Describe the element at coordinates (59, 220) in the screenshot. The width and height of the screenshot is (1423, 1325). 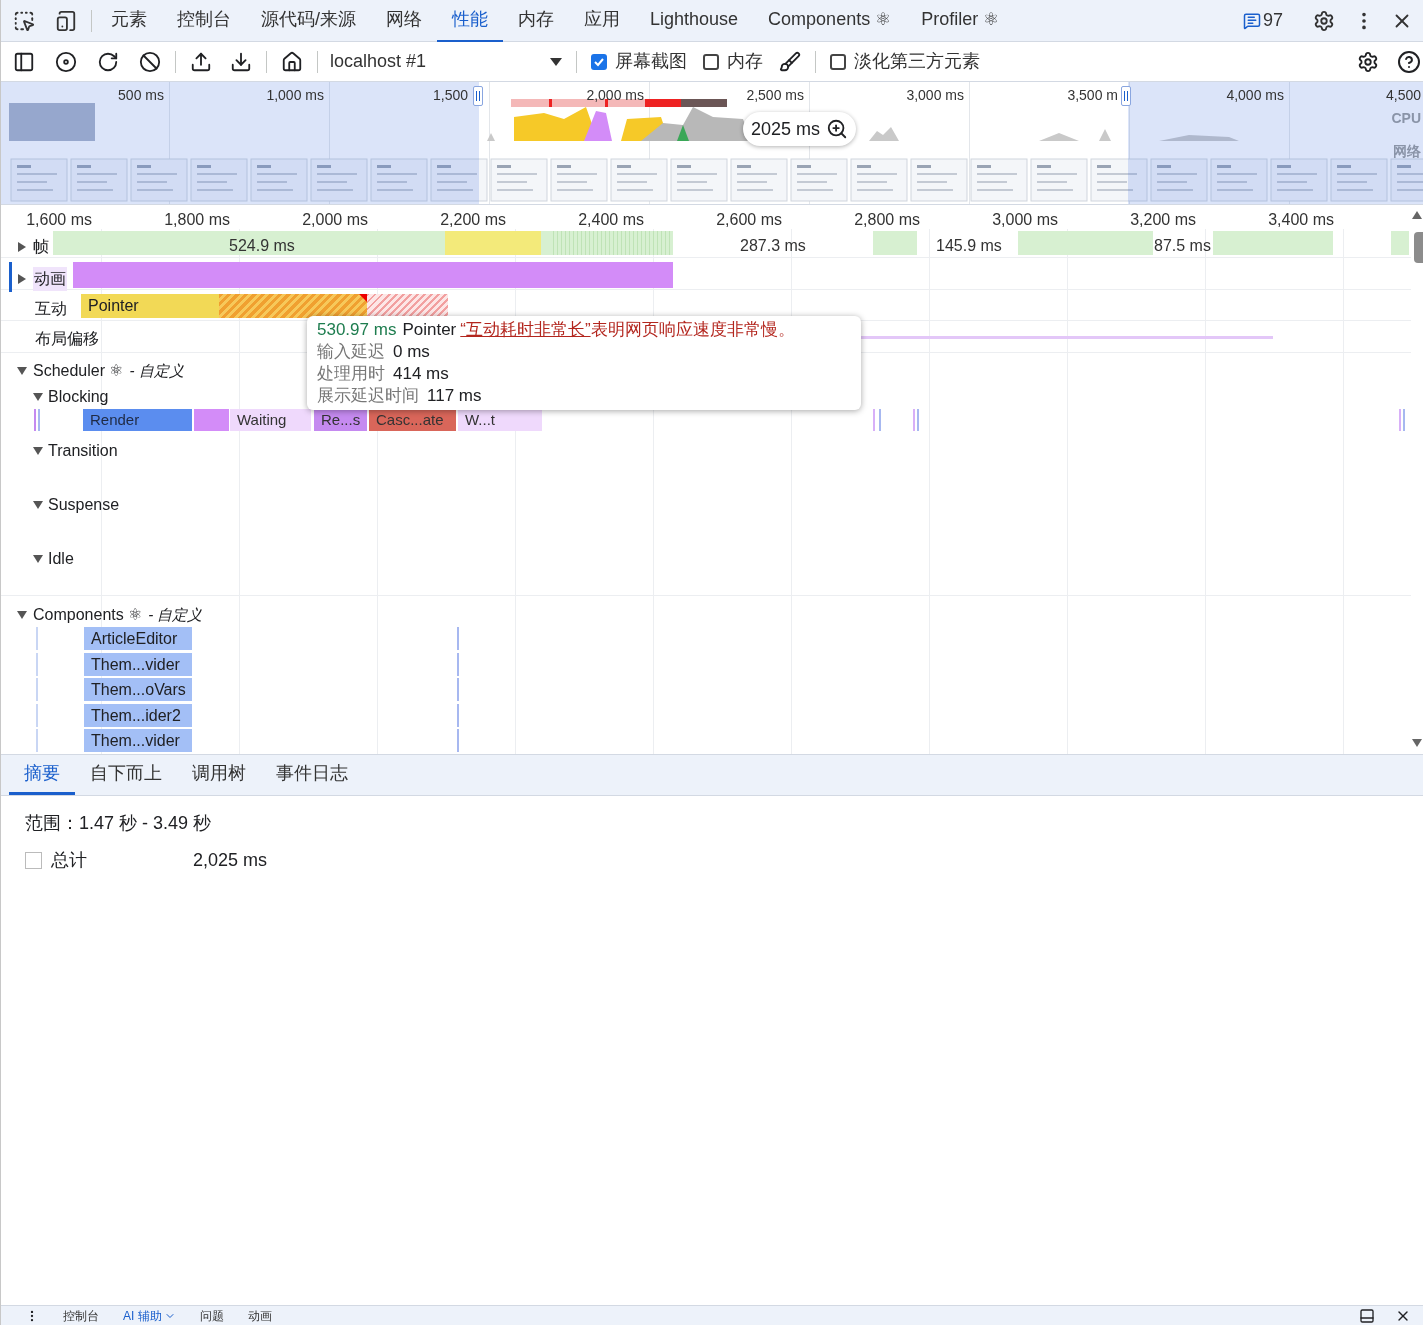
I see `ruler-tick-label: 1,600 ms` at that location.